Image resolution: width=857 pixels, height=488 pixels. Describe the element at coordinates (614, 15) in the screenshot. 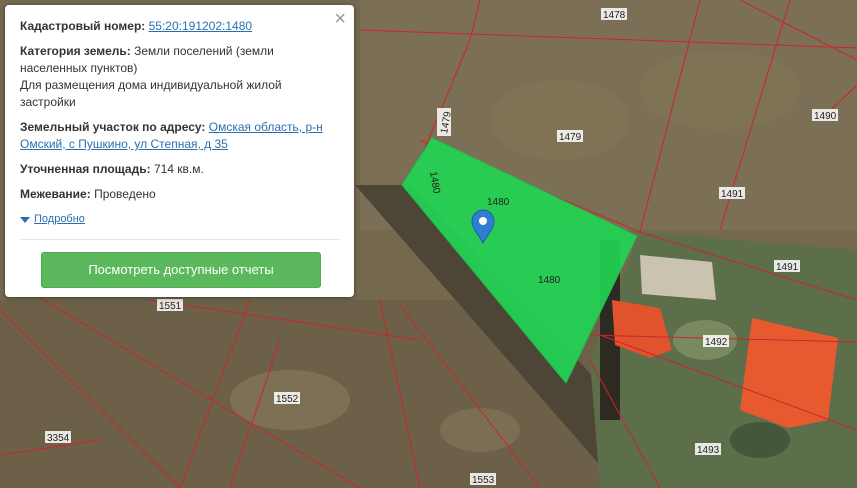

I see `parcel-label-1478: 1478` at that location.